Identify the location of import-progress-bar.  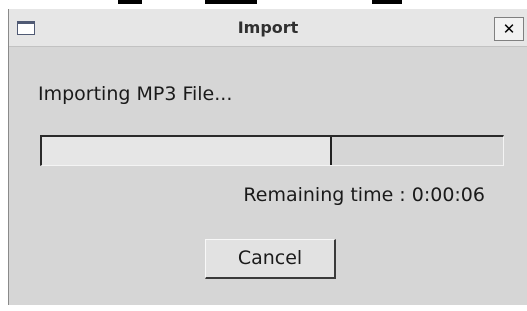
(272, 150).